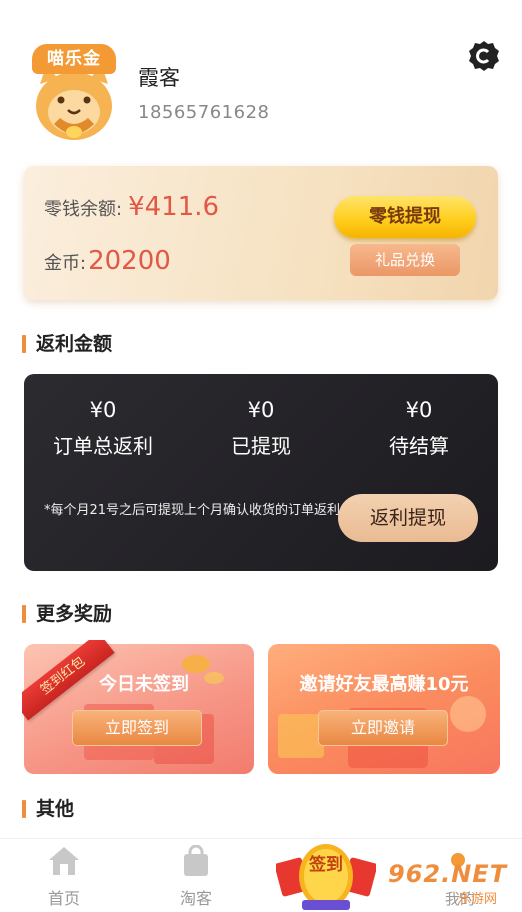  What do you see at coordinates (74, 92) in the screenshot?
I see `avatar: 喵乐金` at bounding box center [74, 92].